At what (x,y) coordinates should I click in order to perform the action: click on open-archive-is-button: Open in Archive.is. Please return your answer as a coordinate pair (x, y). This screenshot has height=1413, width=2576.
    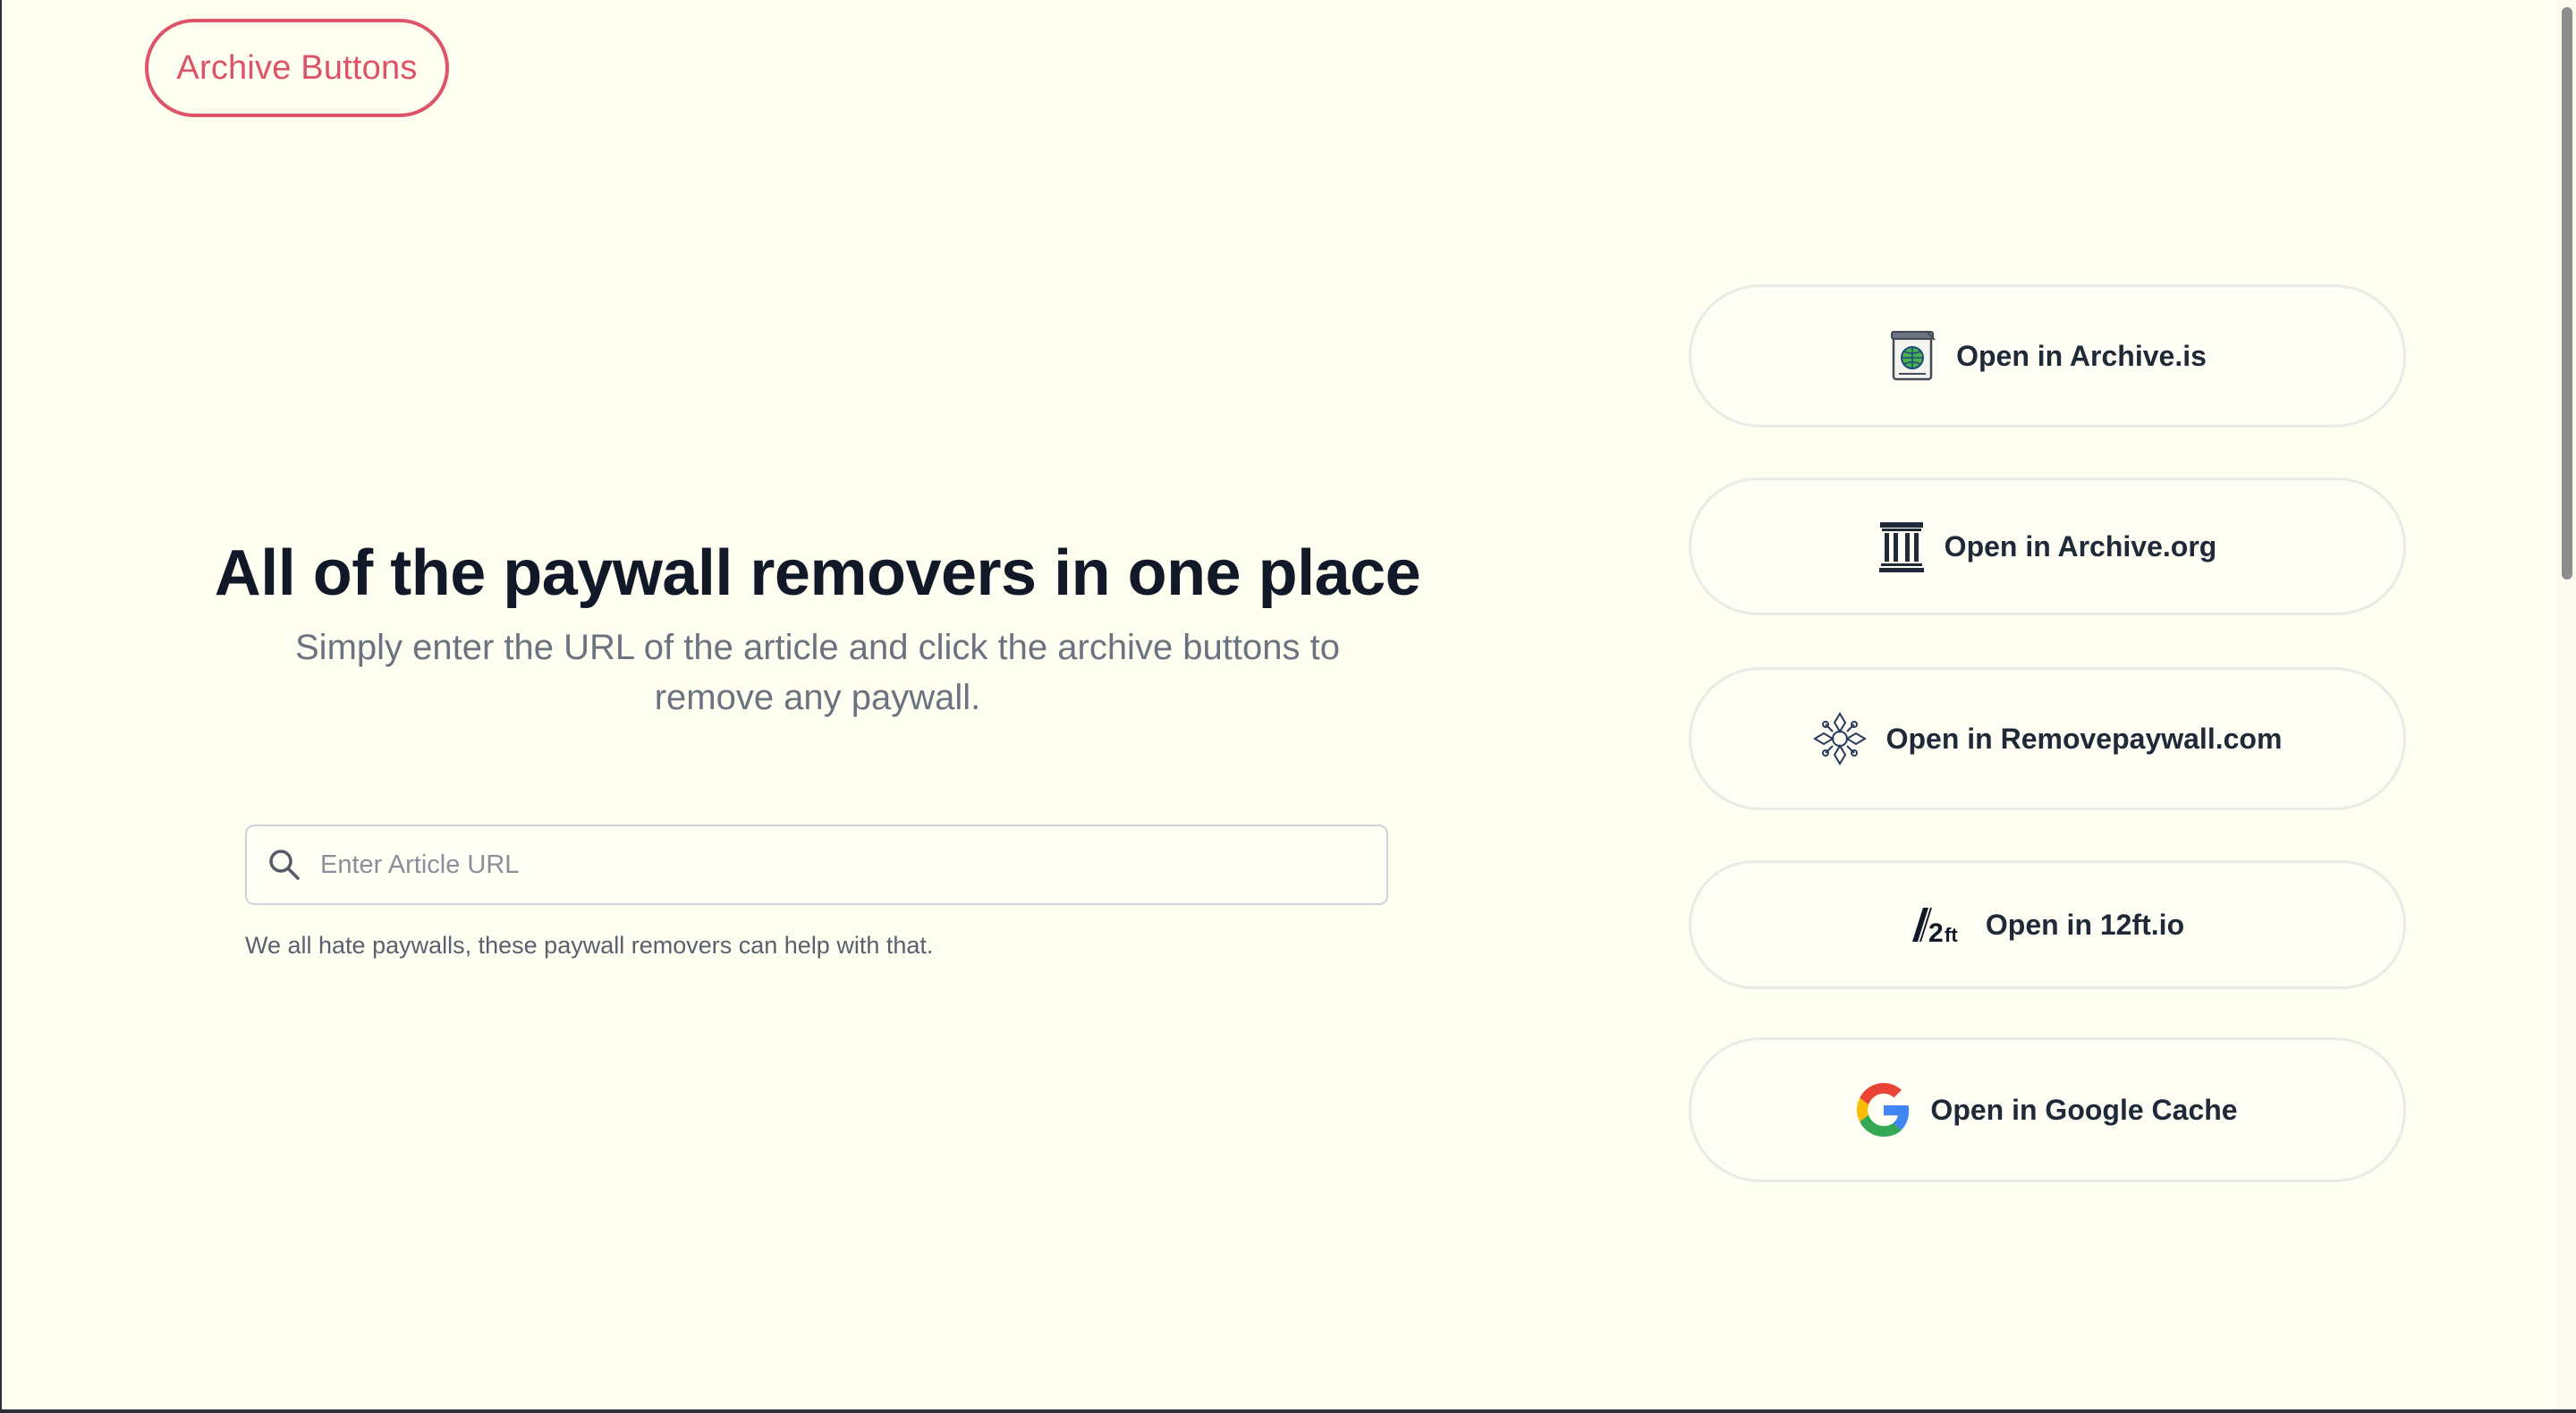
    Looking at the image, I should click on (2047, 355).